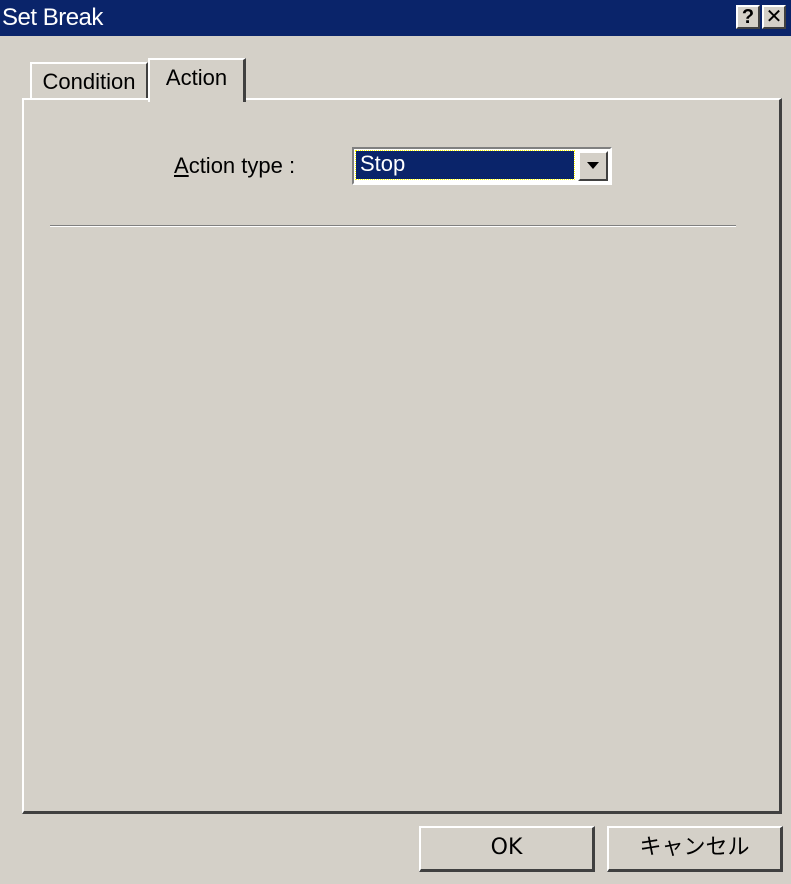 The width and height of the screenshot is (791, 884). I want to click on action-type-dropdown: Stop, so click(482, 166).